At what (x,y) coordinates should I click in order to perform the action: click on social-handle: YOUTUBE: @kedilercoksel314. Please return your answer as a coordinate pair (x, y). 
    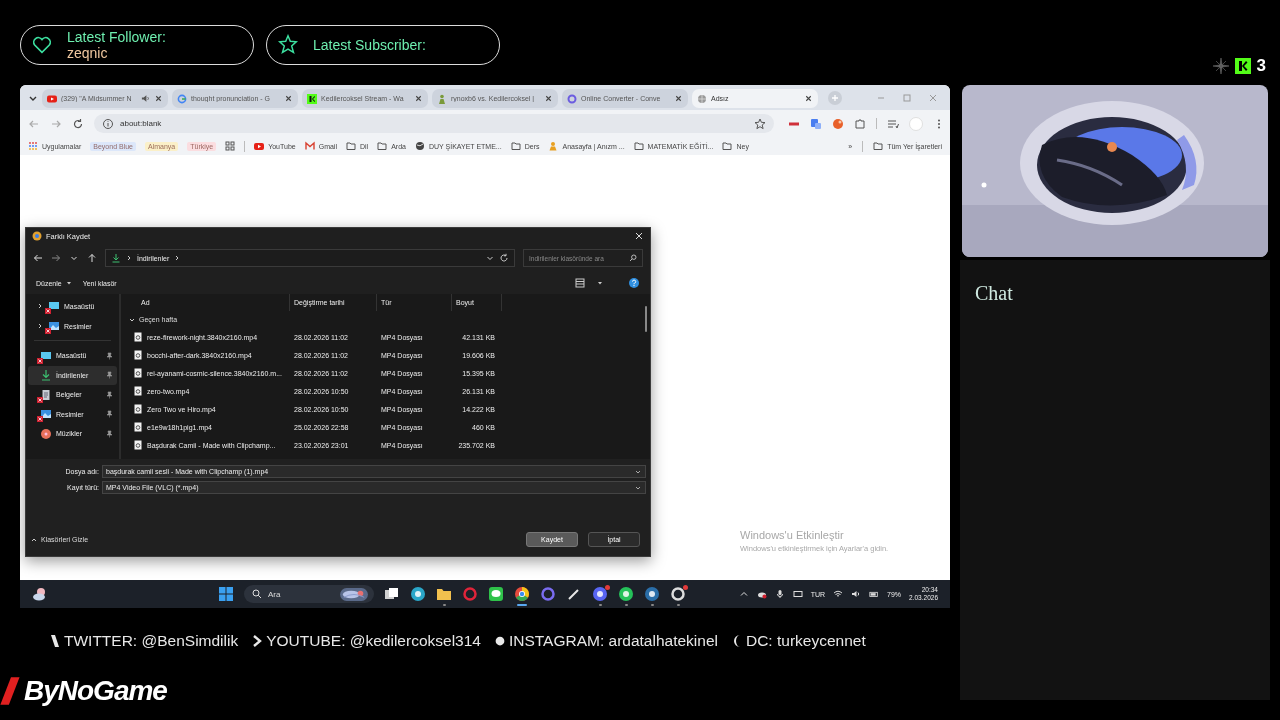
    Looking at the image, I should click on (373, 641).